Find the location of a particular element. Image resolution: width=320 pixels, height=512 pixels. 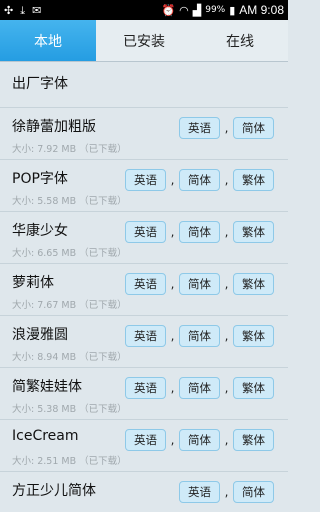

status-right: ⏰ ◠ ▟ 99% ▮ AM 9:08 is located at coordinates (222, 10).